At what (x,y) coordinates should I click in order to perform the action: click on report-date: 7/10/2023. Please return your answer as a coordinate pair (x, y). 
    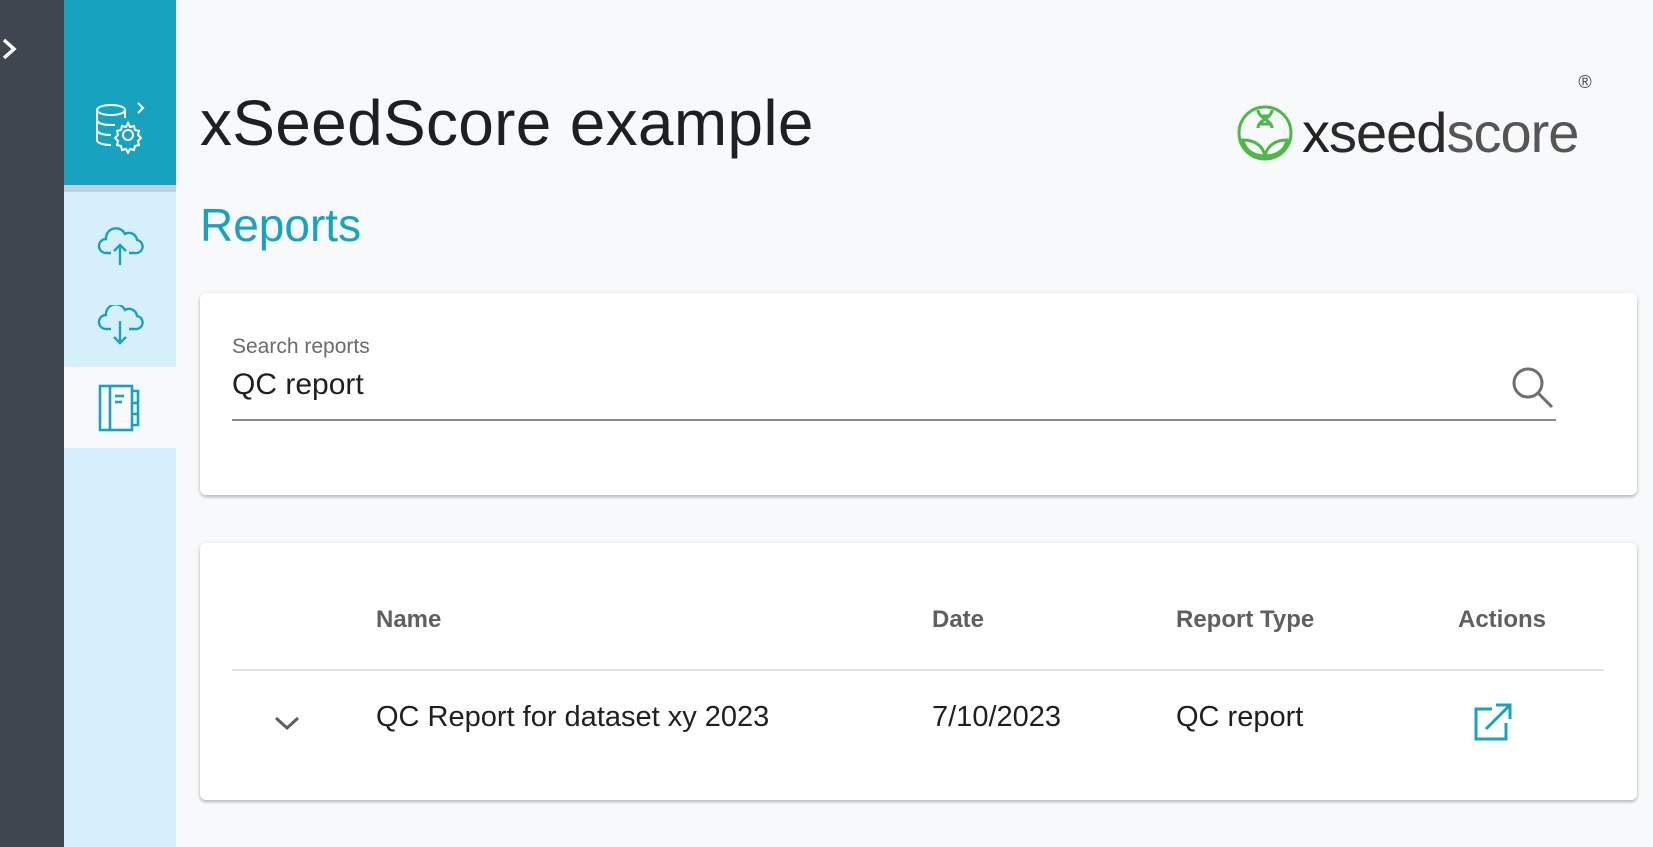
    Looking at the image, I should click on (997, 717).